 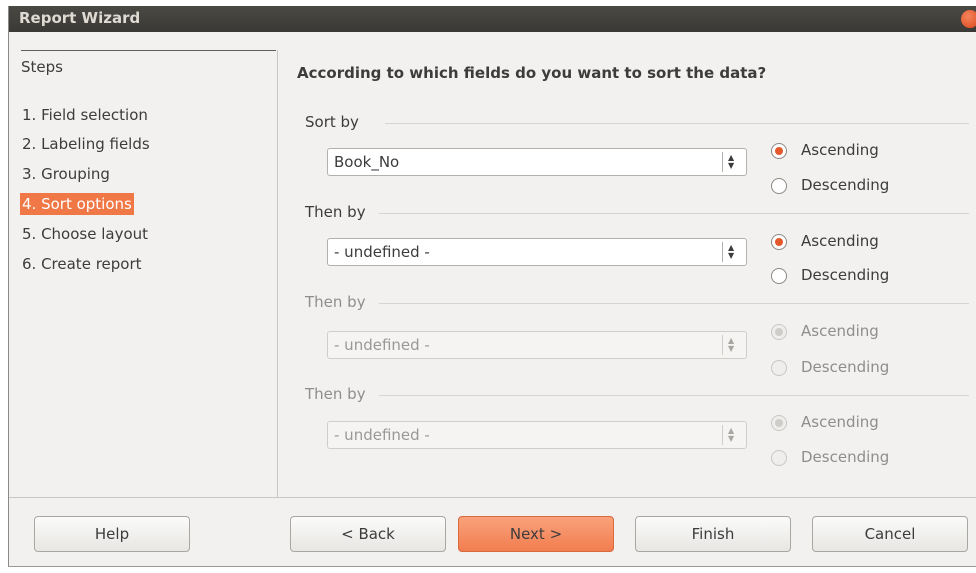 What do you see at coordinates (492, 566) in the screenshot?
I see `window-bottom-border` at bounding box center [492, 566].